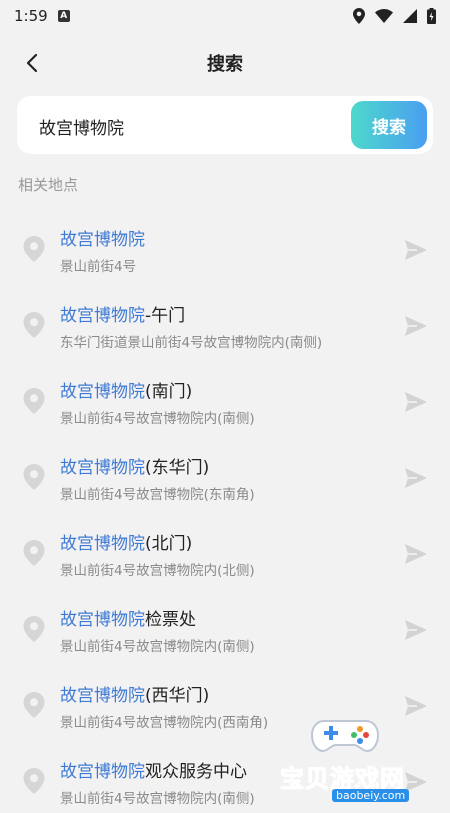  I want to click on search-bar: 搜索, so click(225, 126).